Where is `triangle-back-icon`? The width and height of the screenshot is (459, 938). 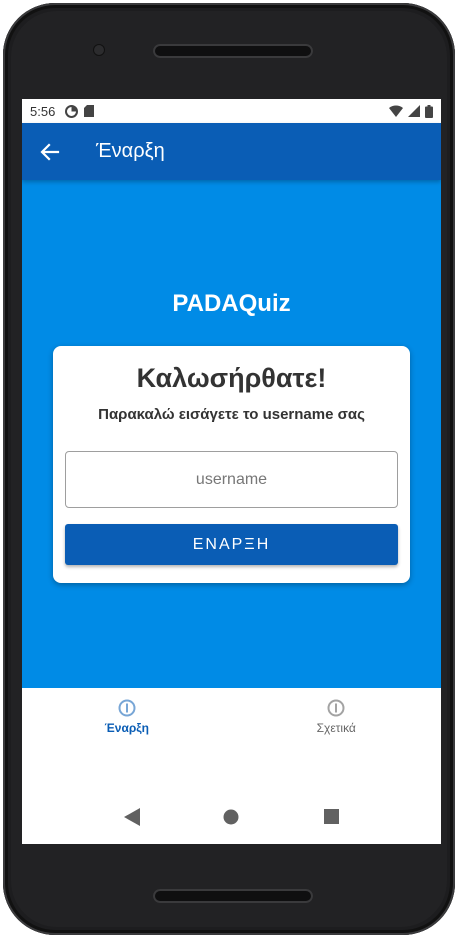 triangle-back-icon is located at coordinates (131, 816).